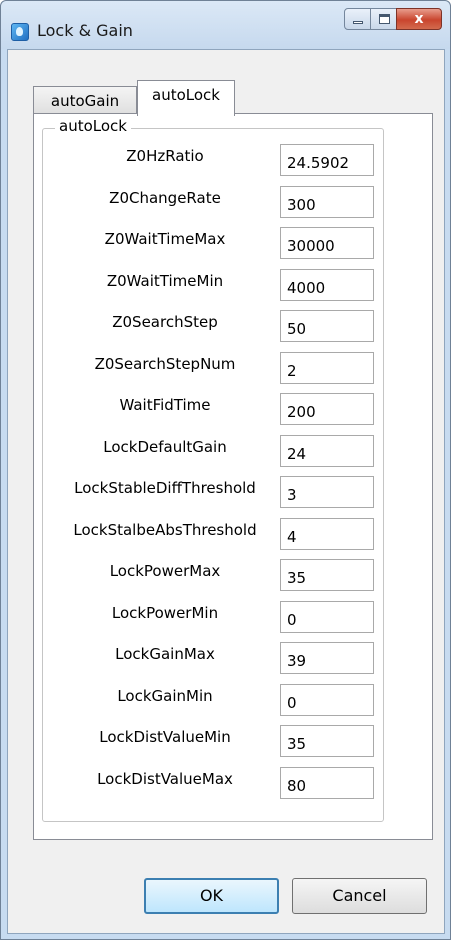 The width and height of the screenshot is (453, 942). I want to click on param-label: LockDistValueMax, so click(165, 779).